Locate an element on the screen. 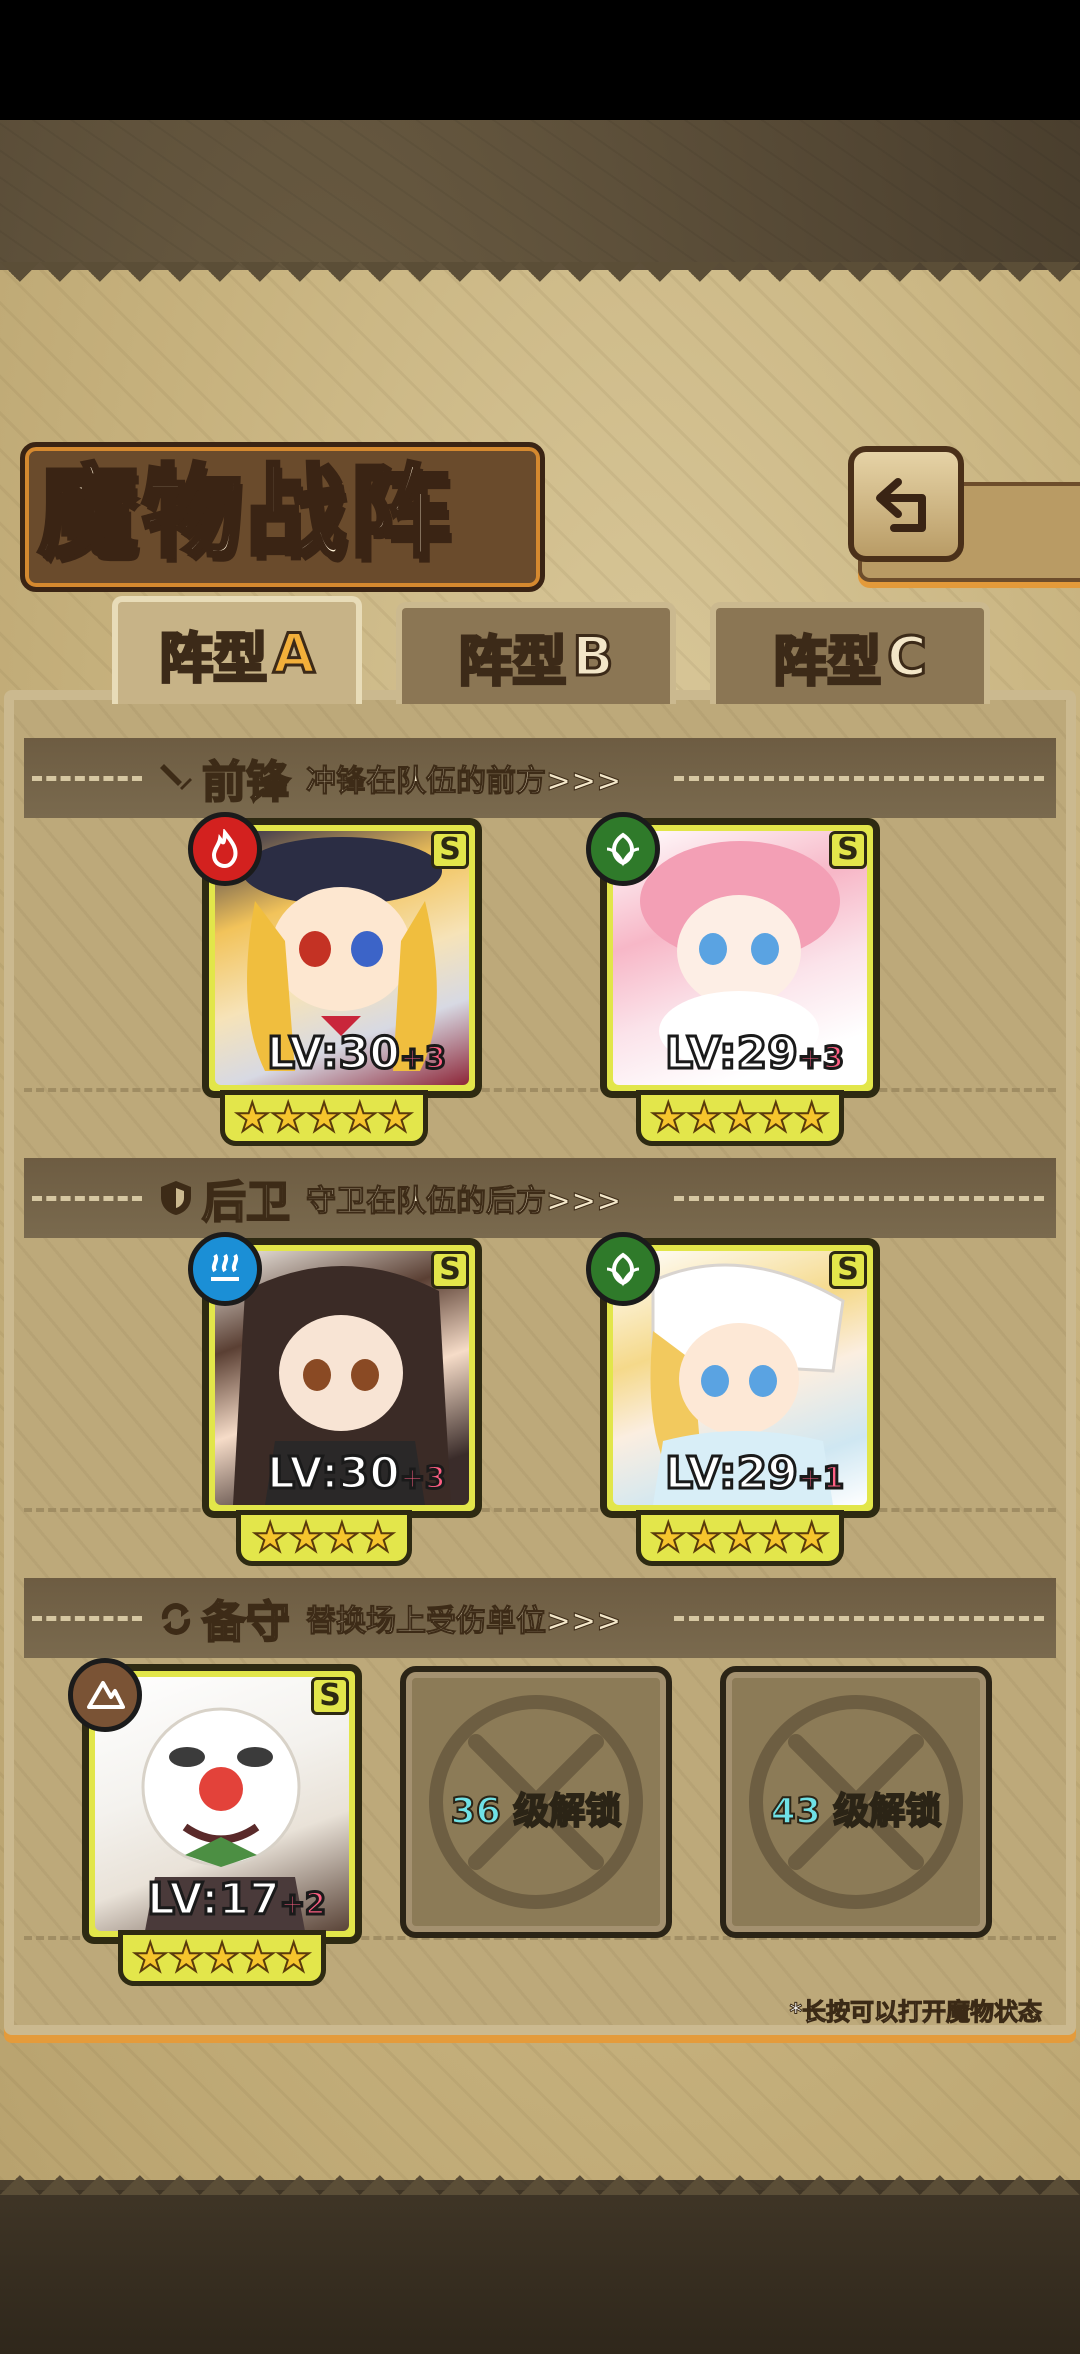  section-description: 守卫在队伍的后方>>> is located at coordinates (463, 1202).